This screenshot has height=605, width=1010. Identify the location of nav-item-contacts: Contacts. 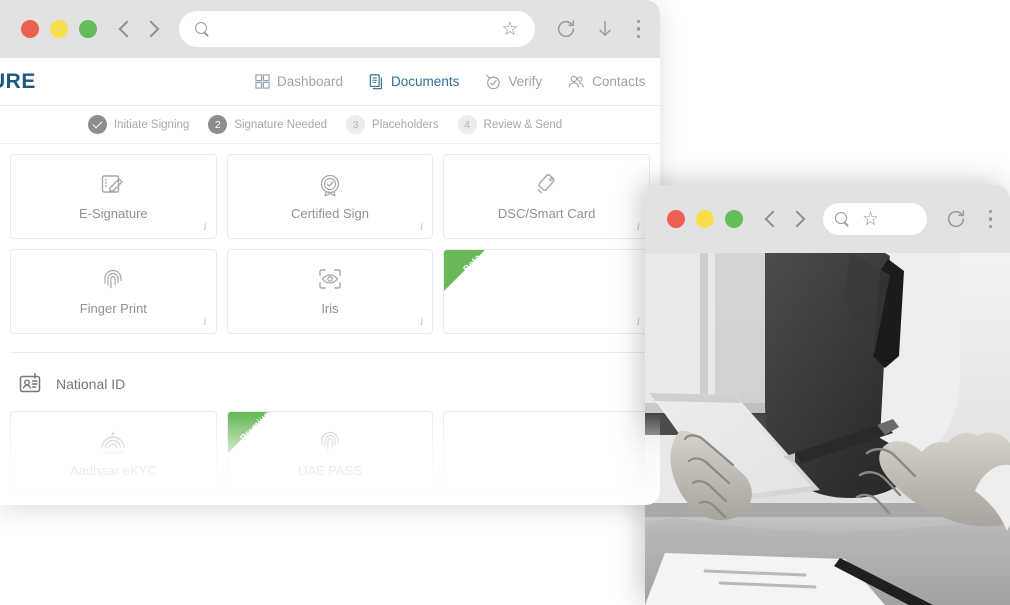
(606, 81).